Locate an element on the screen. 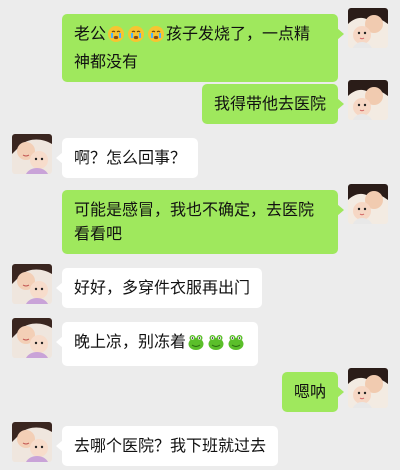 Image resolution: width=400 pixels, height=470 pixels. incoming-message-bubble: 去哪个医院？我下班就过去 is located at coordinates (167, 446).